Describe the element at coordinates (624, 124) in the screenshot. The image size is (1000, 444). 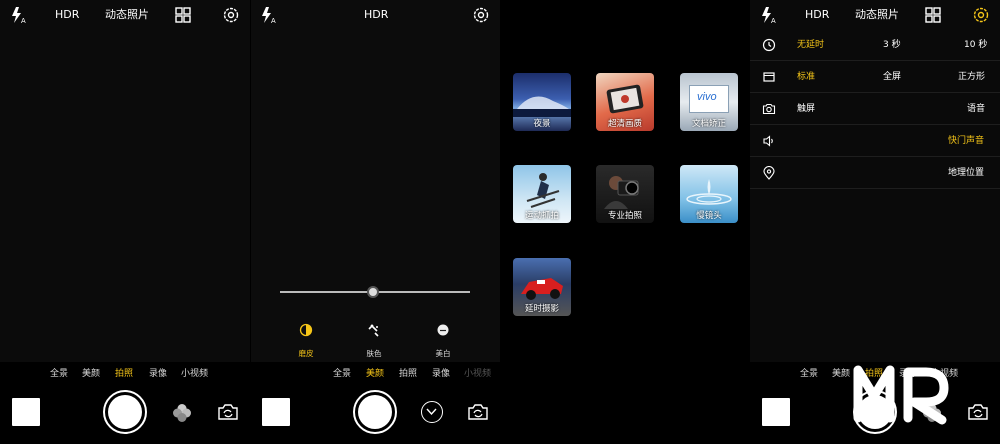
I see `mode-tile-label: 超清画质` at that location.